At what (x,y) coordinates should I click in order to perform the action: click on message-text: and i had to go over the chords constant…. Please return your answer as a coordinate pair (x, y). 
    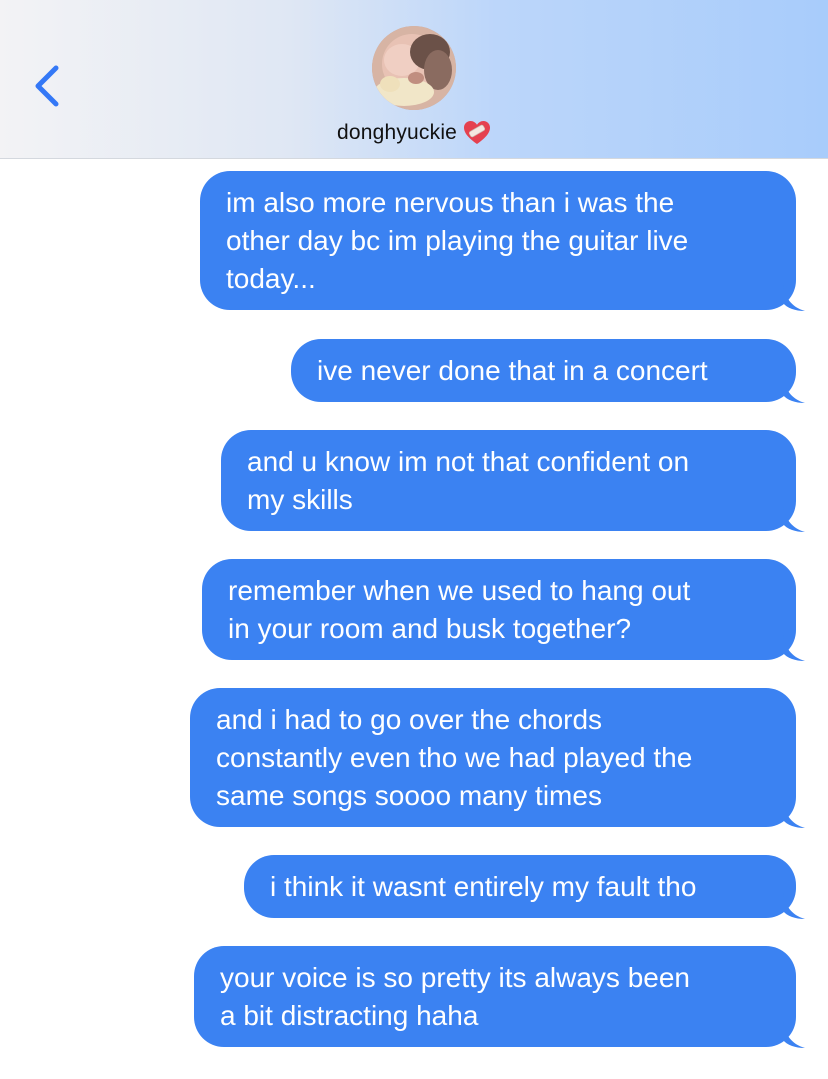
    Looking at the image, I should click on (454, 757).